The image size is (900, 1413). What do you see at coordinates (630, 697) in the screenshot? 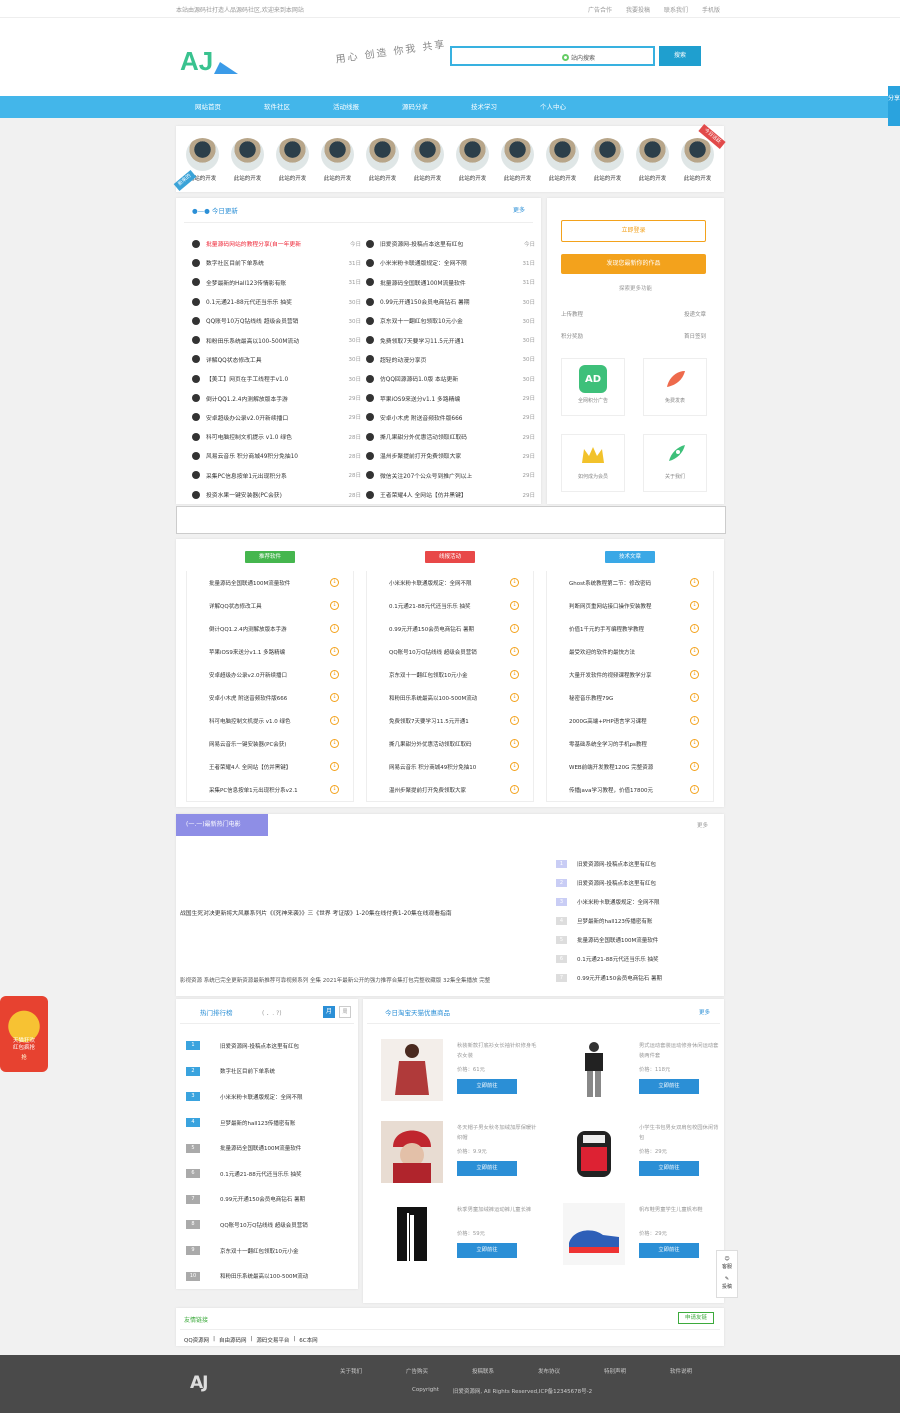
I see `category-item: 秘密音乐教程79G ↓` at bounding box center [630, 697].